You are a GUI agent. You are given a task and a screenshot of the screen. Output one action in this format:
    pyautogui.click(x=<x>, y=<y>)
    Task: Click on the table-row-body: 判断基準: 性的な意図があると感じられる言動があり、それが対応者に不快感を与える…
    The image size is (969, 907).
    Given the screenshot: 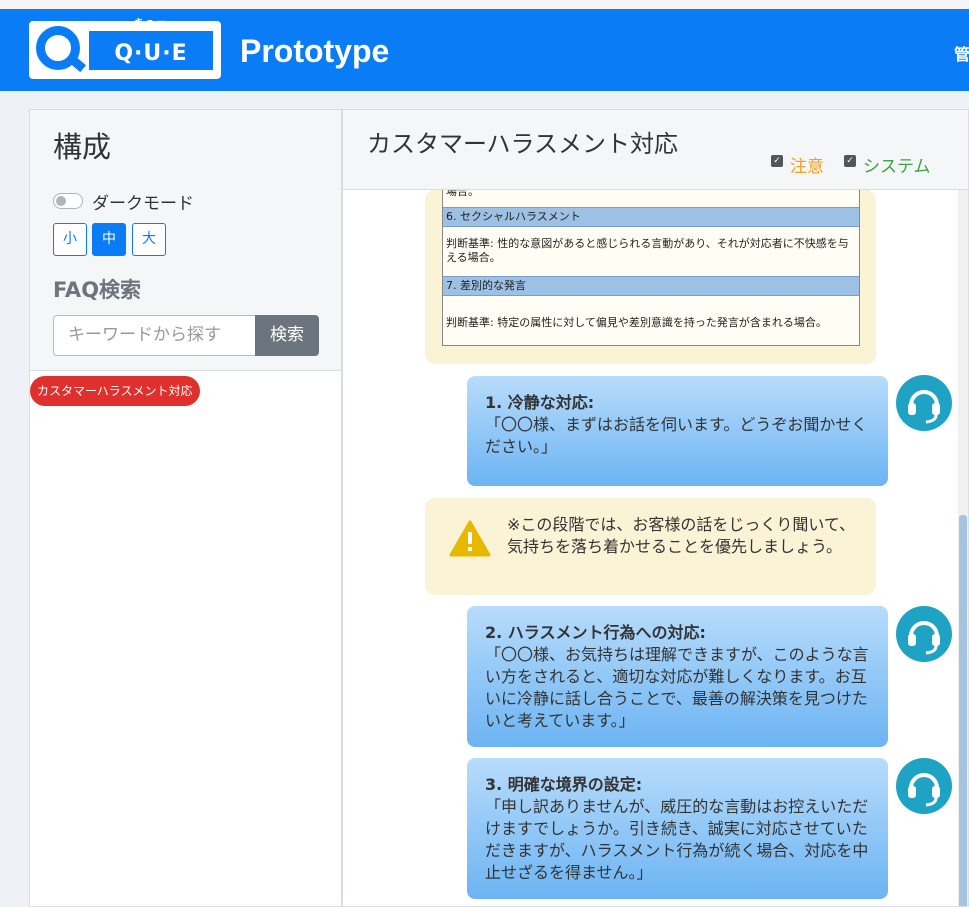 What is the action you would take?
    pyautogui.click(x=647, y=250)
    